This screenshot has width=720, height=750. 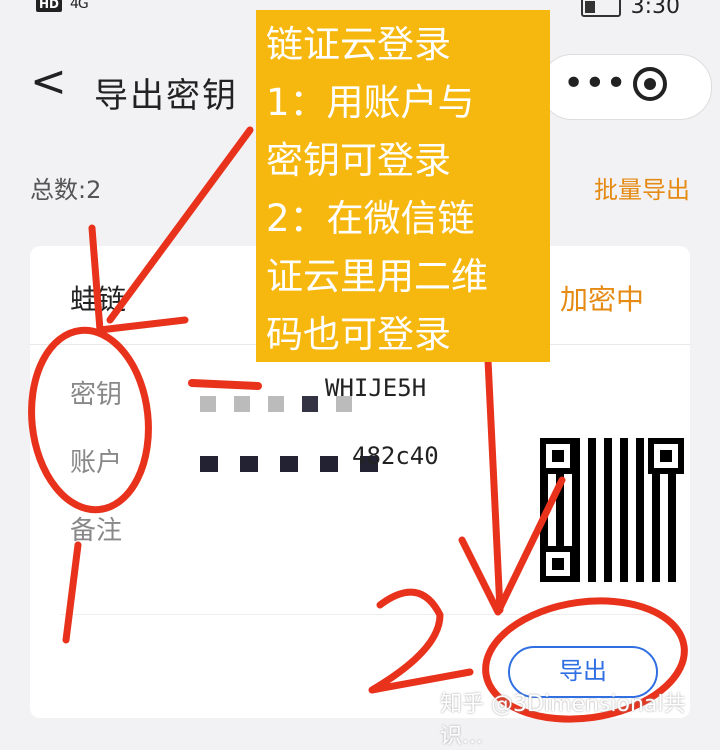 What do you see at coordinates (655, 9) in the screenshot?
I see `status-time: 3:30` at bounding box center [655, 9].